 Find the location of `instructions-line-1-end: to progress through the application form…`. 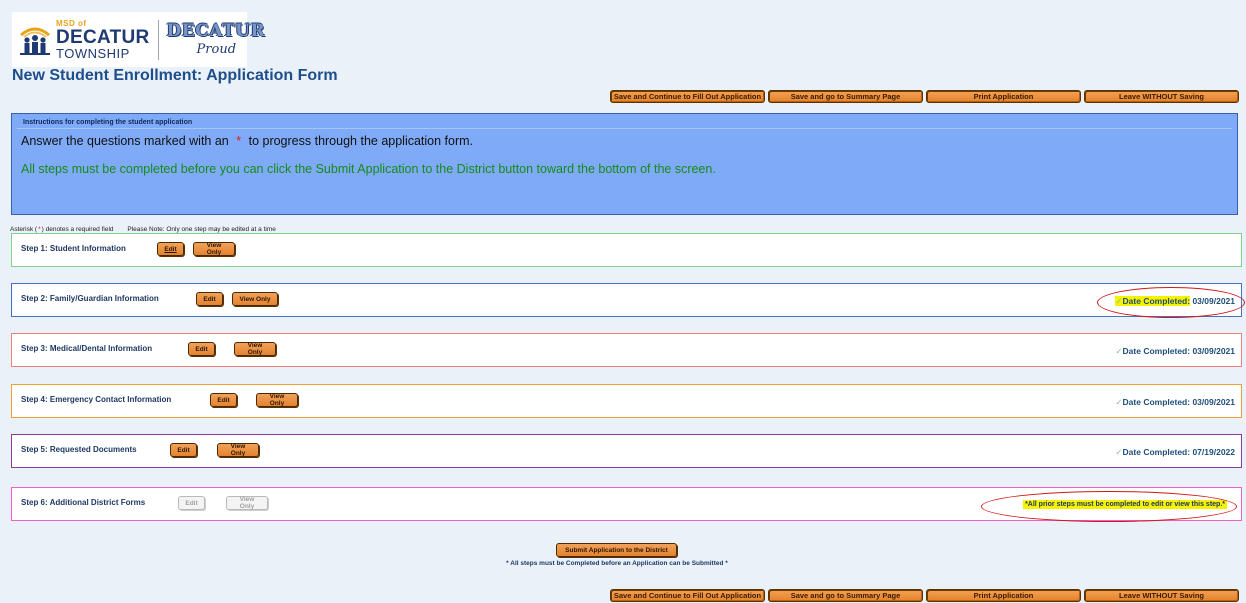

instructions-line-1-end: to progress through the application form… is located at coordinates (361, 141).